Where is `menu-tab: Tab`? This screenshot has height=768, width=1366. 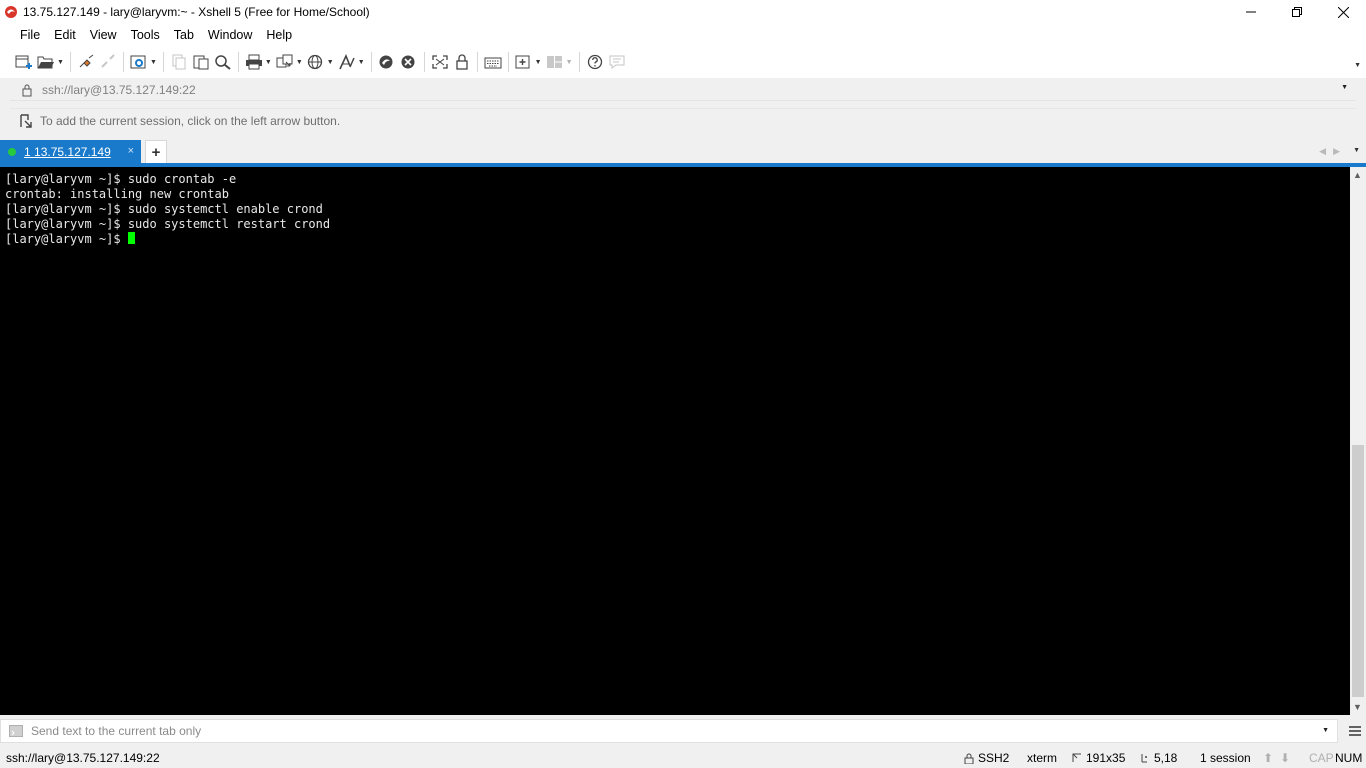 menu-tab: Tab is located at coordinates (184, 35).